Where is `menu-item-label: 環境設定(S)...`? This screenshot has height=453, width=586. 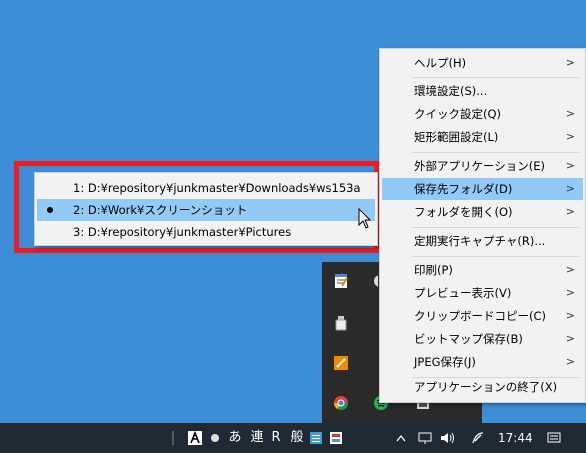 menu-item-label: 環境設定(S)... is located at coordinates (451, 91).